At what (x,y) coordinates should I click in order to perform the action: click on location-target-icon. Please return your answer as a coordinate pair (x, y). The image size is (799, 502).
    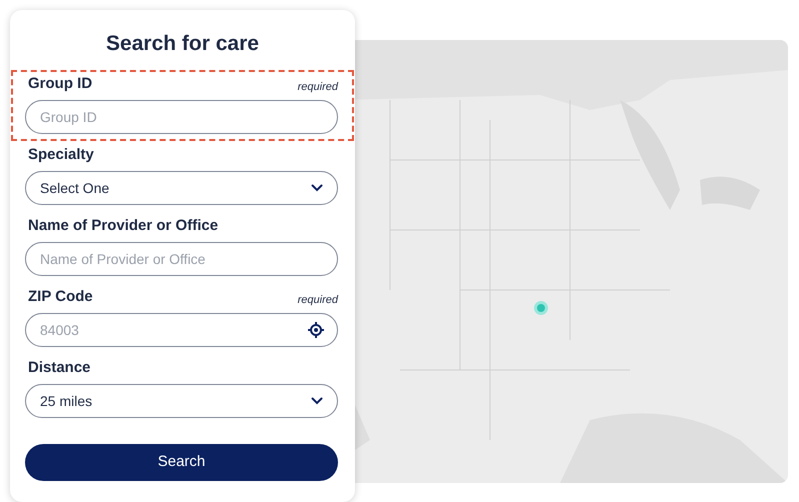
    Looking at the image, I should click on (316, 330).